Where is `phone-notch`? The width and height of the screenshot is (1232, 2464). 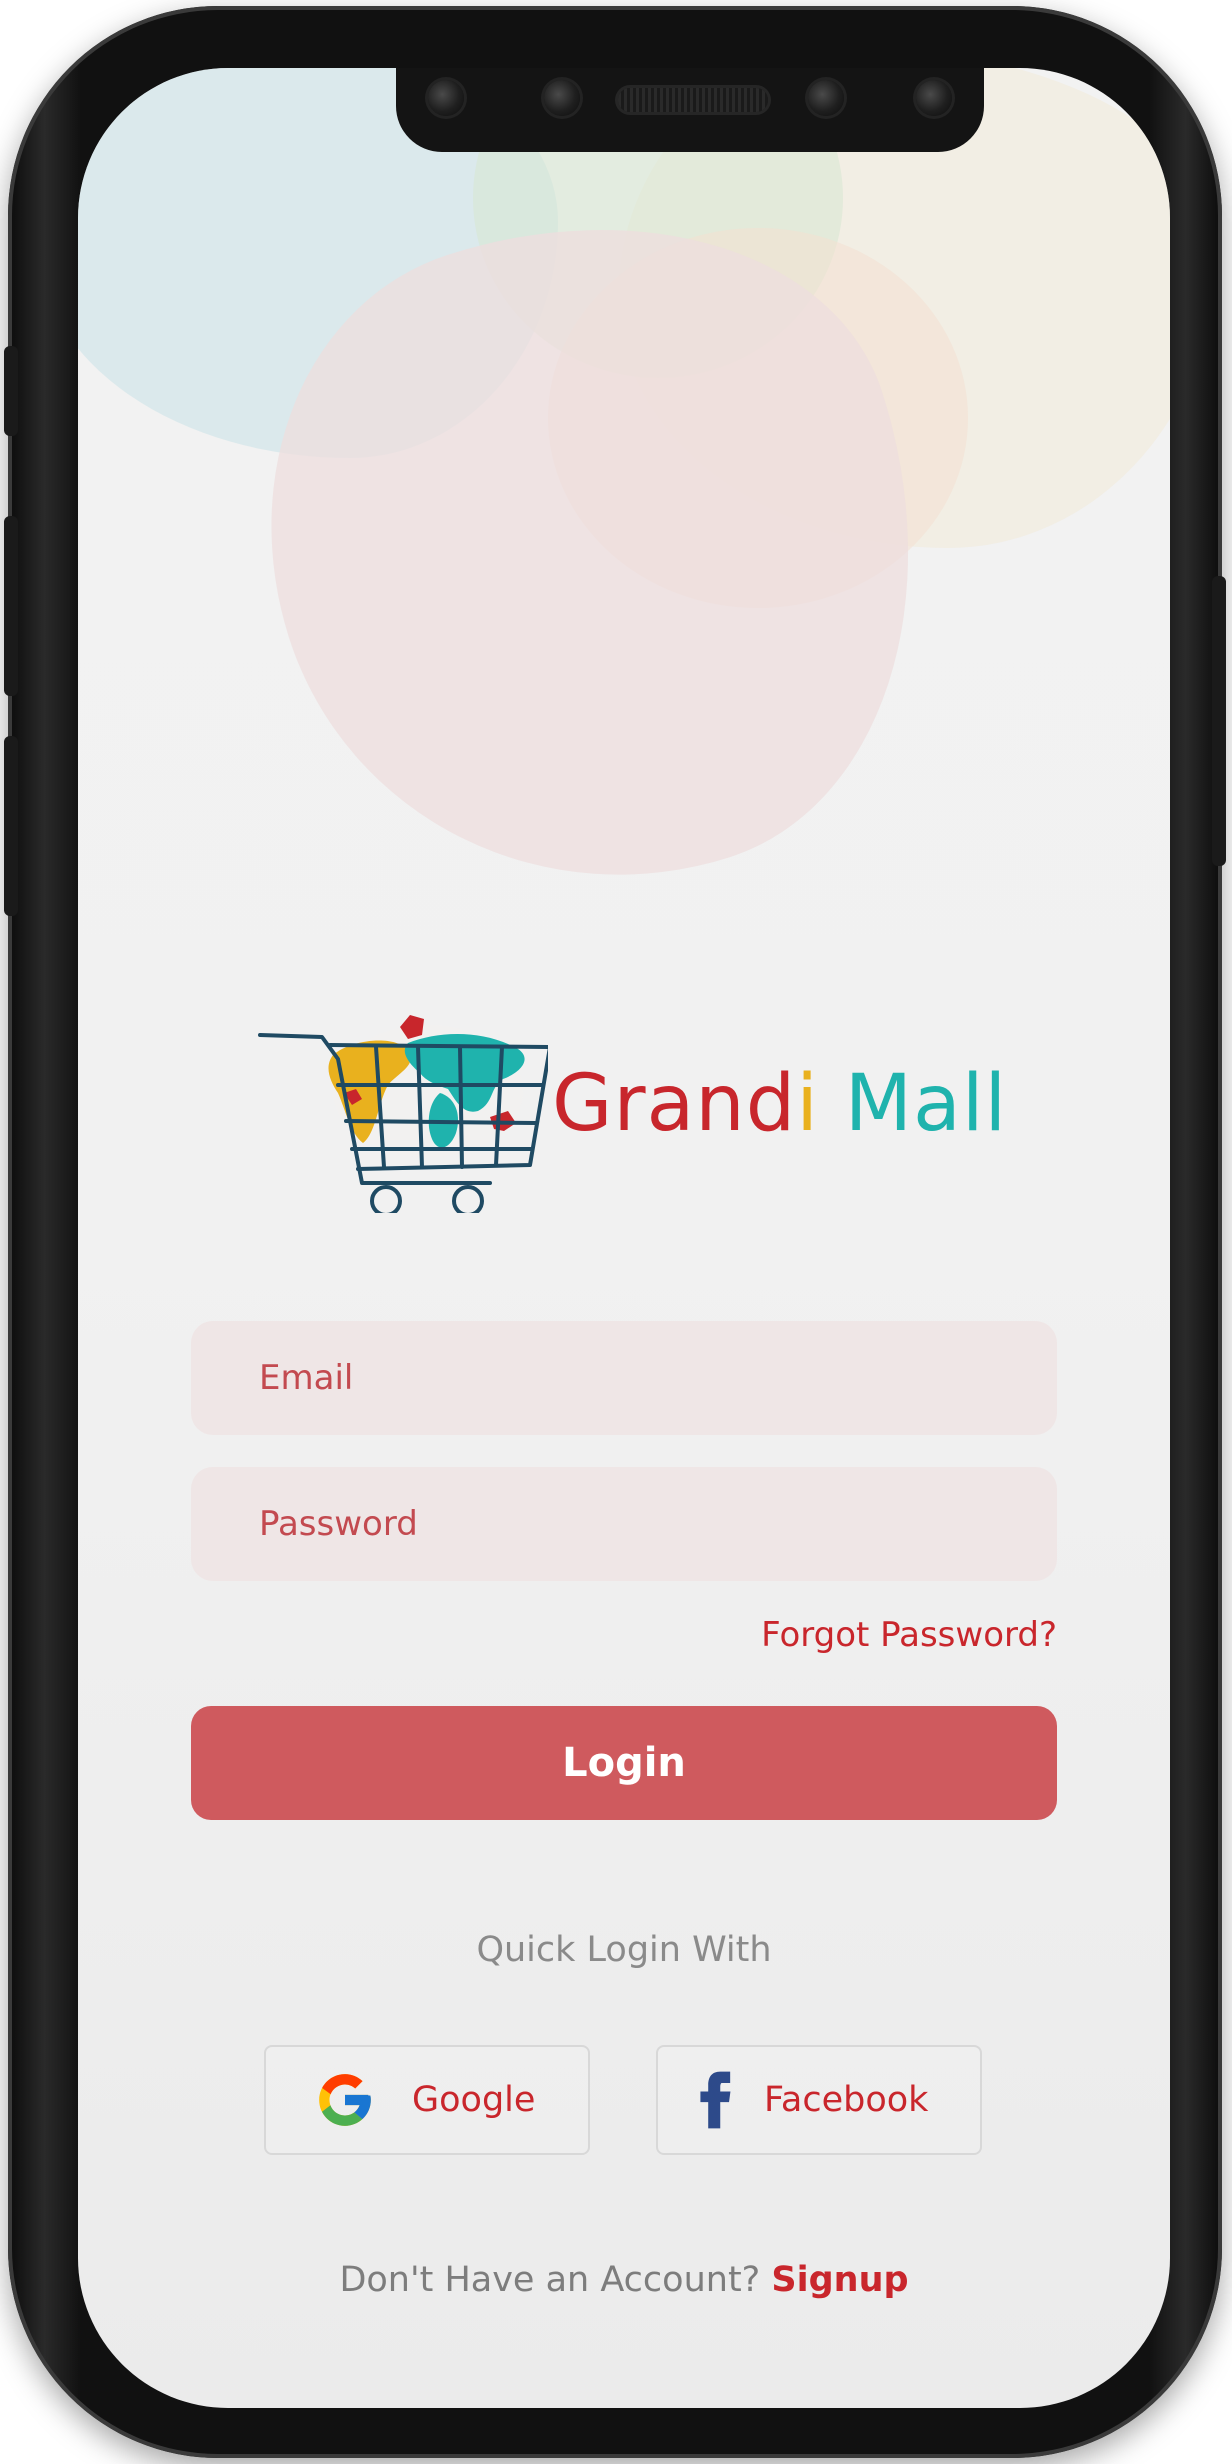 phone-notch is located at coordinates (690, 110).